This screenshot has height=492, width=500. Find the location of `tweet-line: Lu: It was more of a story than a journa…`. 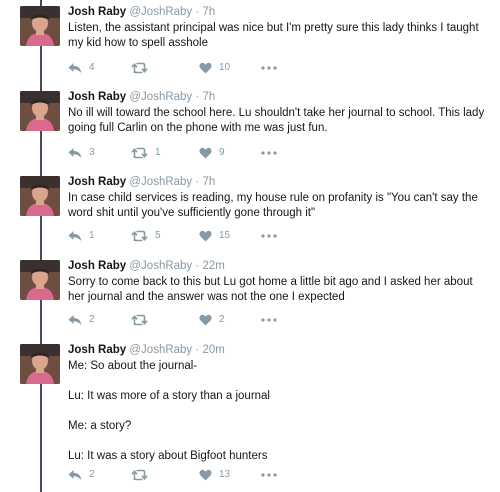

tweet-line: Lu: It was more of a story than a journa… is located at coordinates (169, 396).